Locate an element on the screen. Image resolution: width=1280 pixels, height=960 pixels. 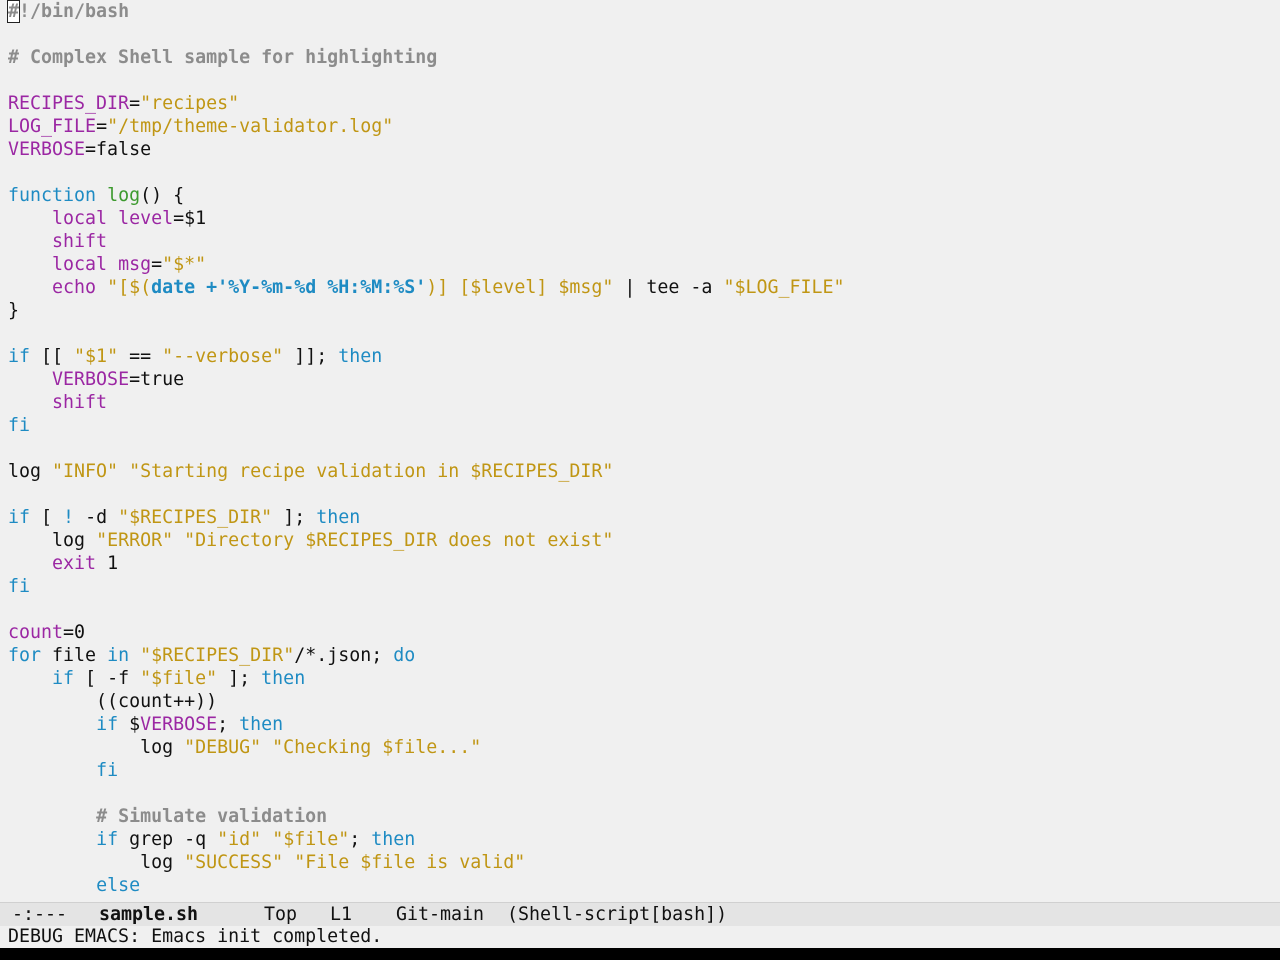
token-plain: =true is located at coordinates (157, 379).